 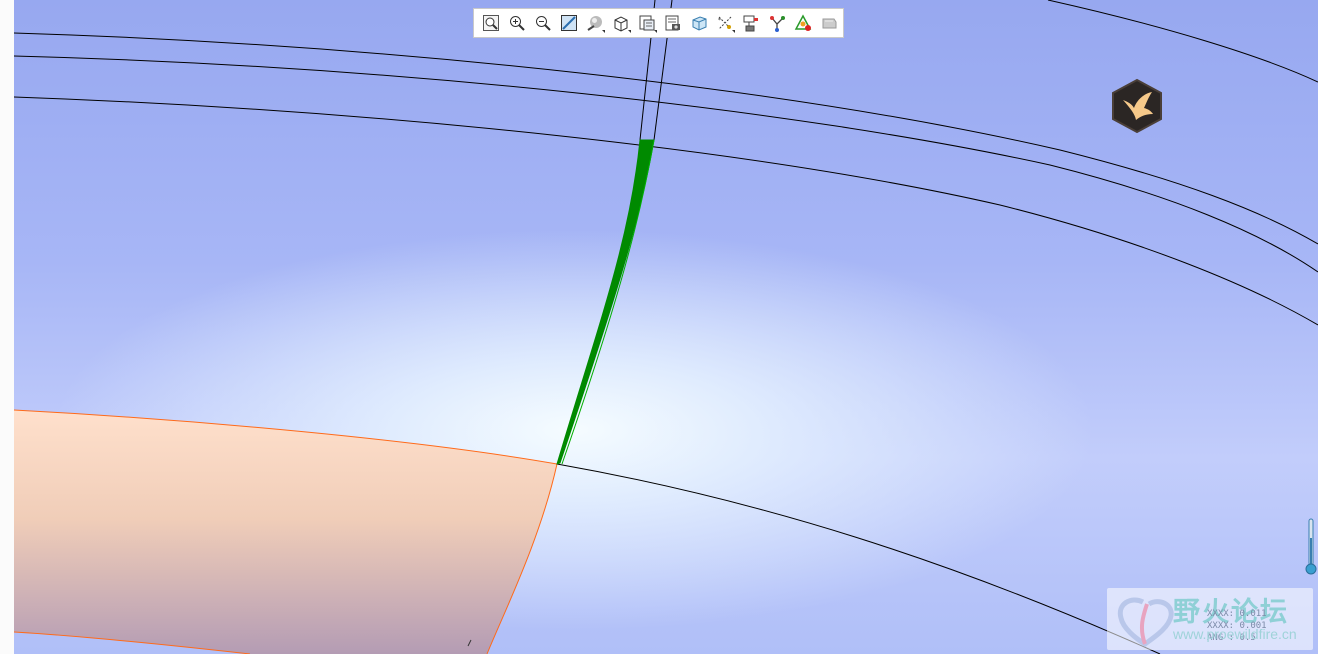 I want to click on zoom-in-button, so click(x=517, y=23).